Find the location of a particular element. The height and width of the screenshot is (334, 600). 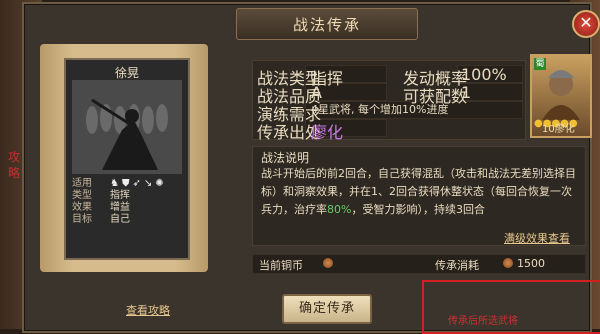

close-icon: ✕ is located at coordinates (586, 22).